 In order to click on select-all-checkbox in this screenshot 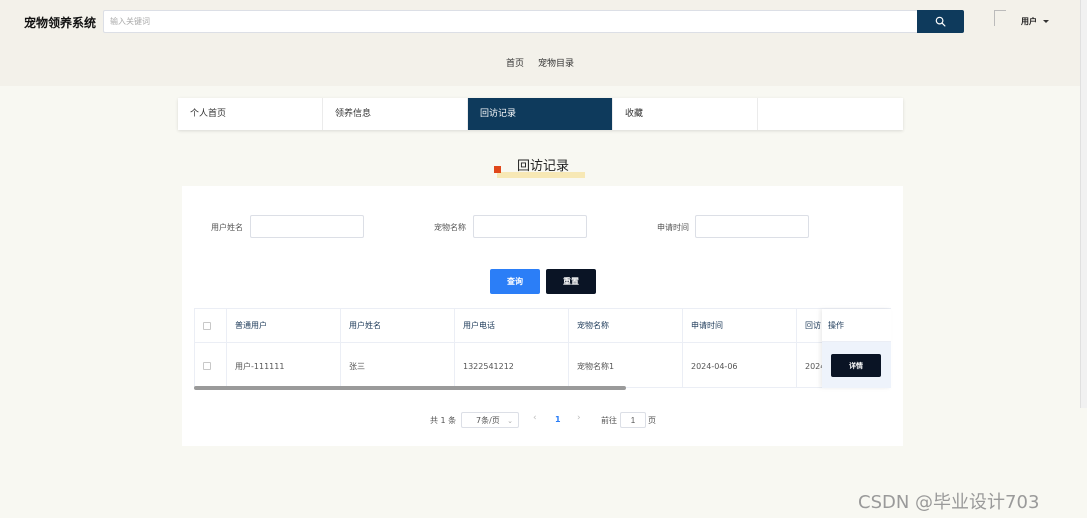, I will do `click(207, 325)`.